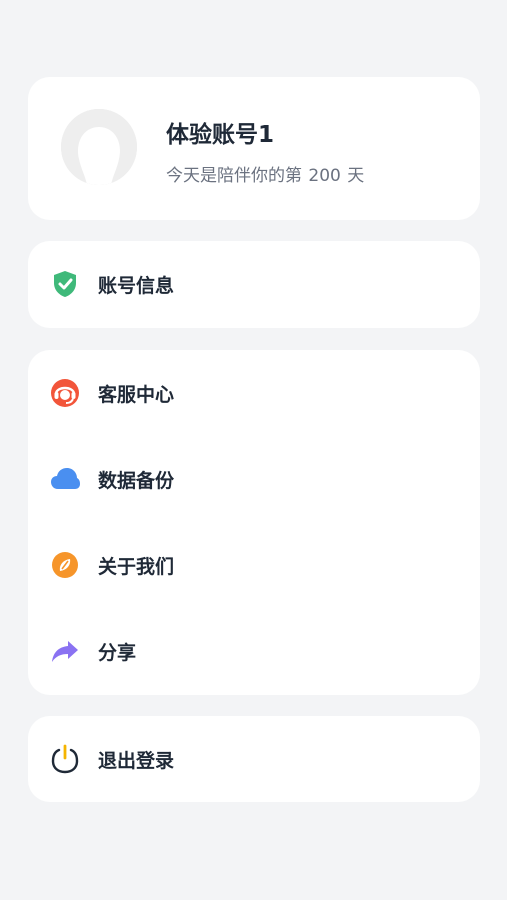 This screenshot has height=900, width=507. Describe the element at coordinates (136, 286) in the screenshot. I see `menu-item-label: 账号信息` at that location.